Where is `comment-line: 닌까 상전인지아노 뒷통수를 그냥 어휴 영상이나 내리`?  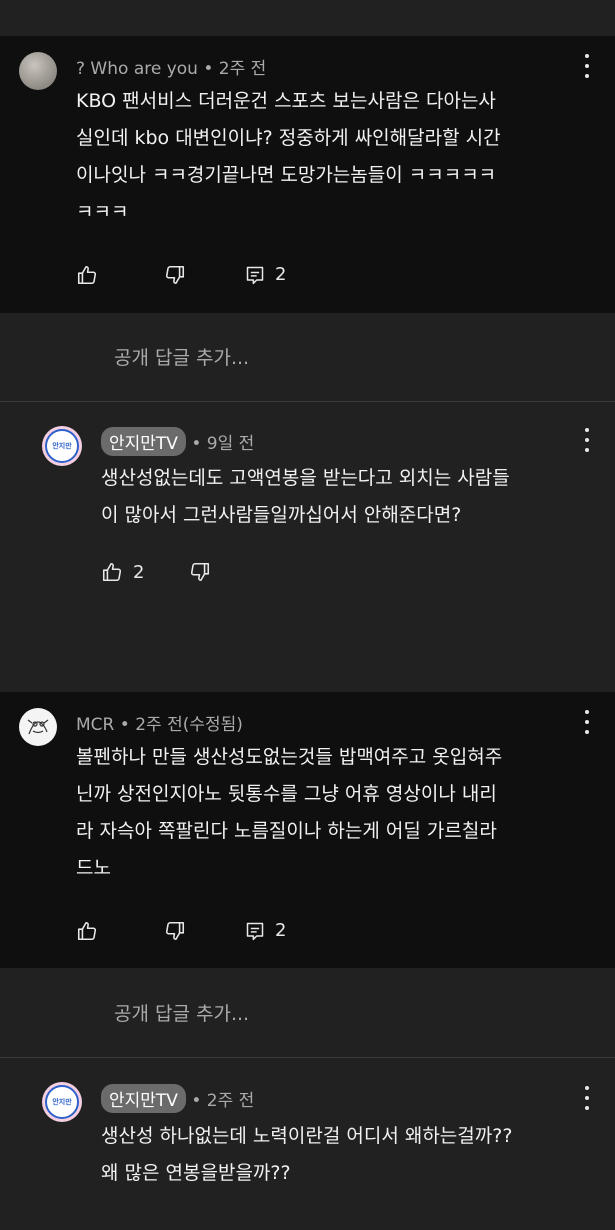
comment-line: 닌까 상전인지아노 뒷통수를 그냥 어휴 영상이나 내리 is located at coordinates (286, 794).